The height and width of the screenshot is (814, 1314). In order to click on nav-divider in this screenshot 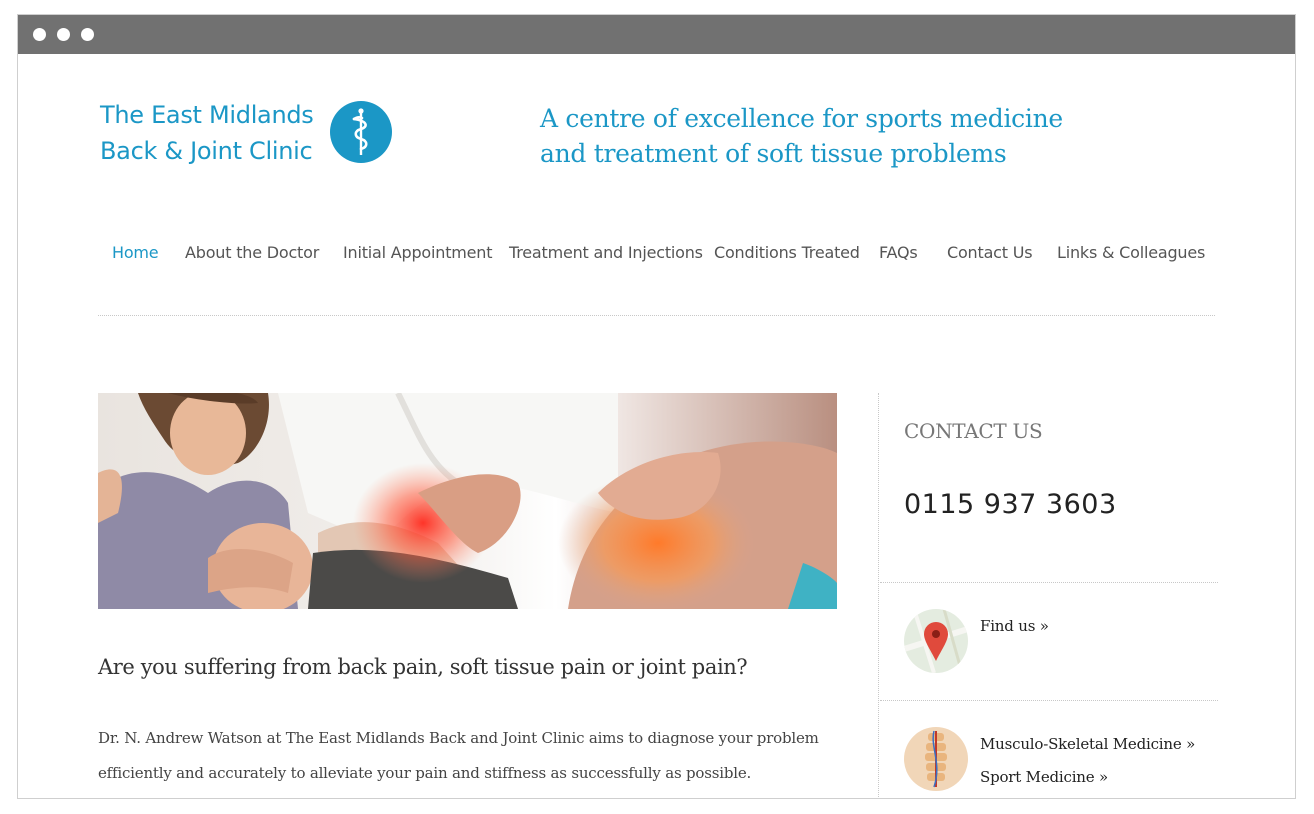, I will do `click(656, 315)`.